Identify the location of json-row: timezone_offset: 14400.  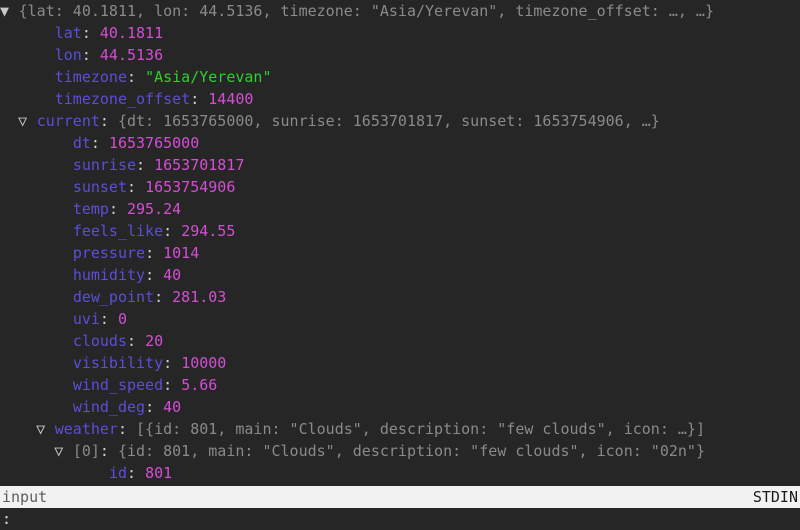
(400, 99).